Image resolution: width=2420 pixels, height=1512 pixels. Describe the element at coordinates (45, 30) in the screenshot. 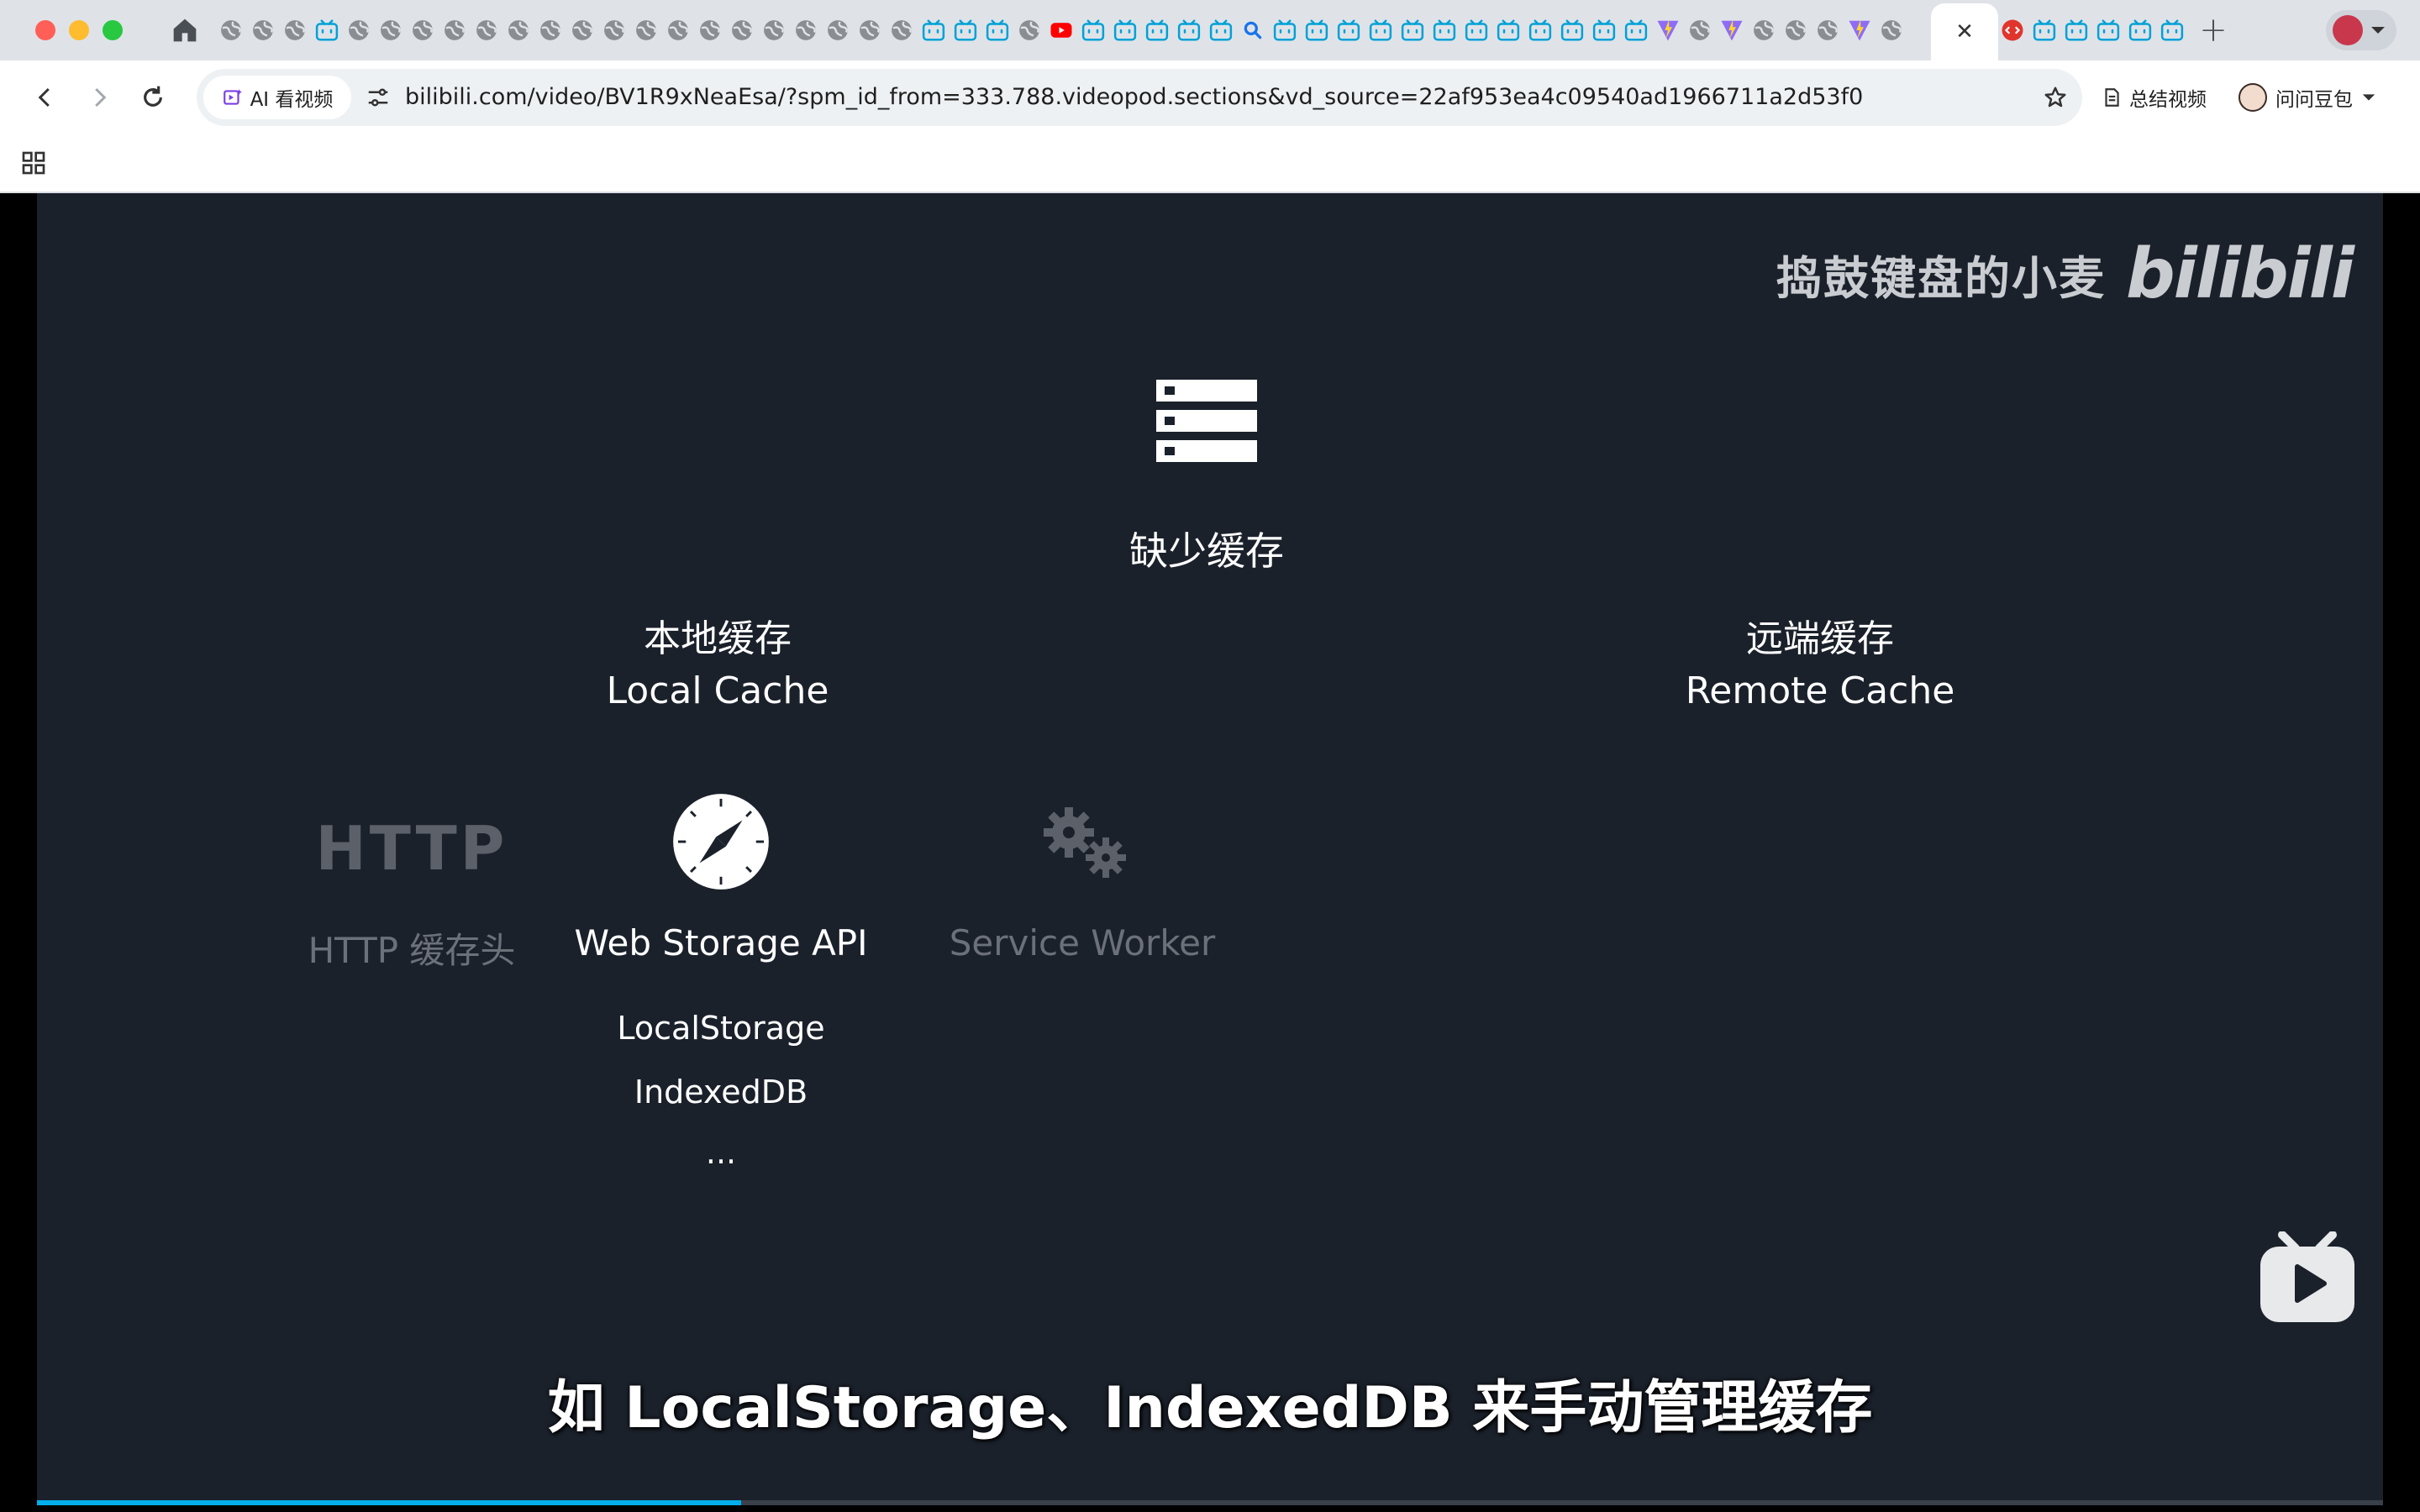

I see `close-window-button` at that location.